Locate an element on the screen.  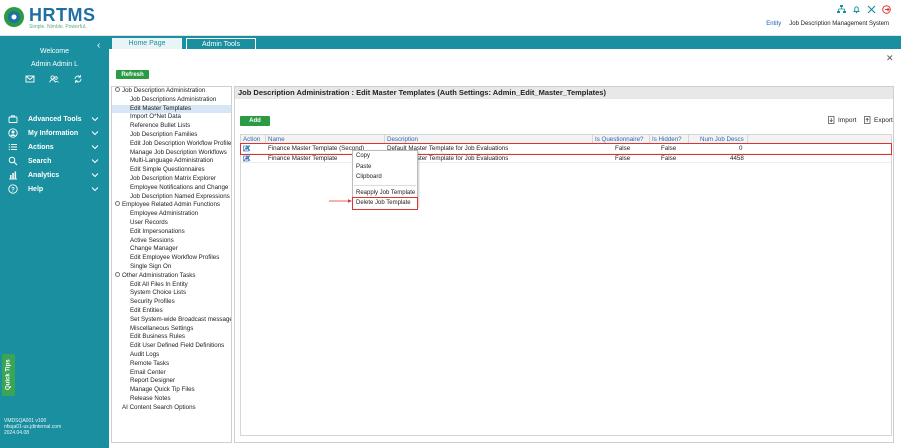
tree-item: Change Manager is located at coordinates (171, 249).